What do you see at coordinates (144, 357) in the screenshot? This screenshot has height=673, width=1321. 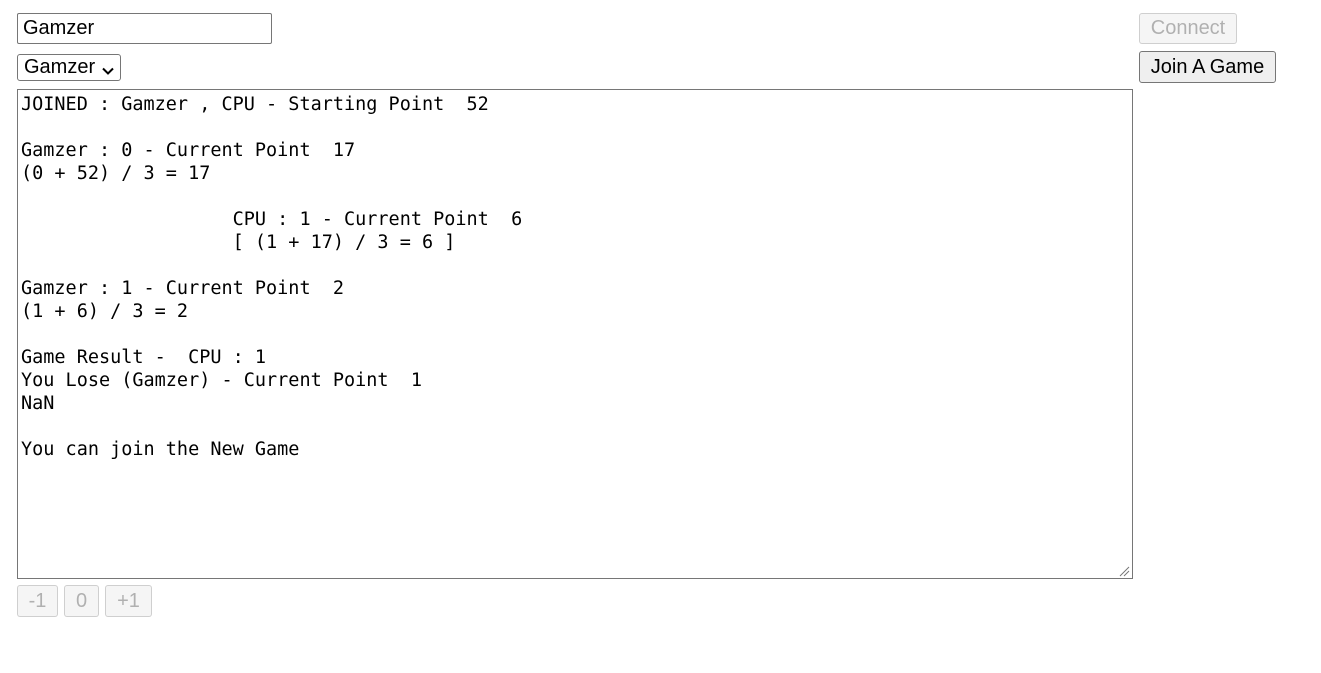 I see `log-line: Game Result - CPU : 1` at bounding box center [144, 357].